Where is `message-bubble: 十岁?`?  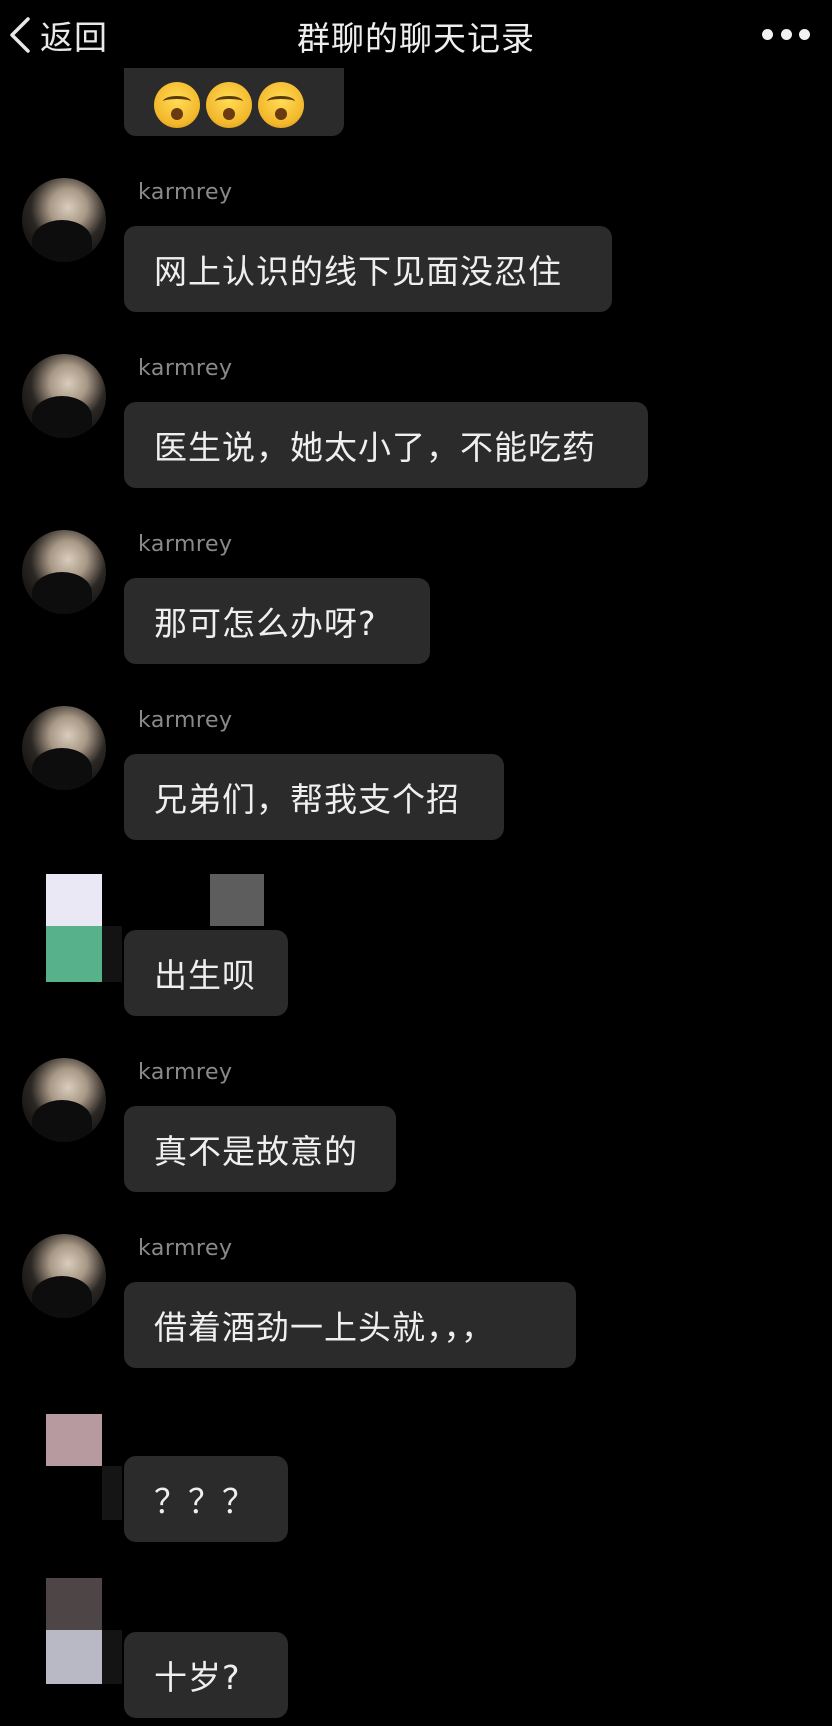 message-bubble: 十岁? is located at coordinates (206, 1675).